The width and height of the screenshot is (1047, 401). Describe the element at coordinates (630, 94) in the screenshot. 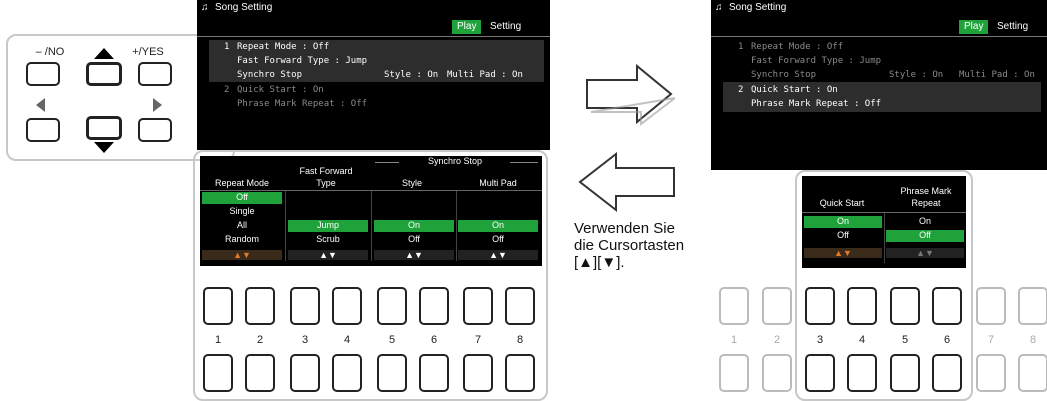

I see `right-arrow-icon` at that location.